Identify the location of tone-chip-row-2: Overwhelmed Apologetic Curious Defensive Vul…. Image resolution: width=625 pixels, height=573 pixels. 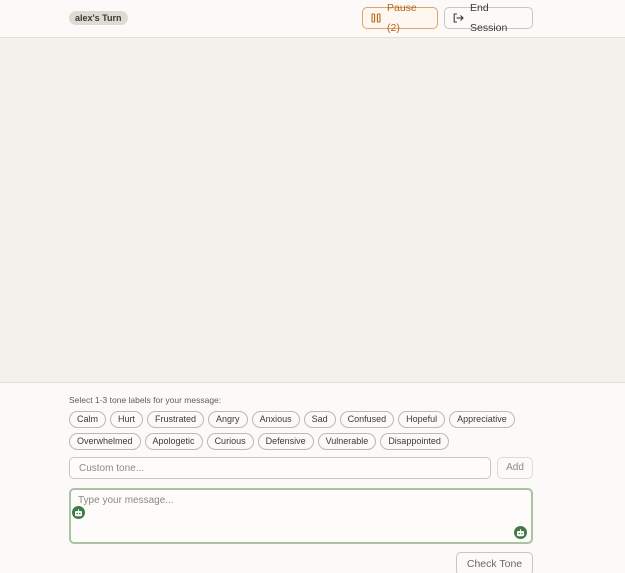
(259, 441).